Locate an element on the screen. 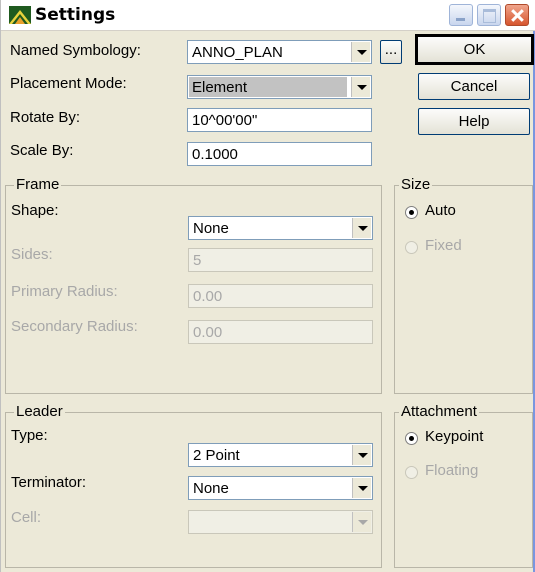 This screenshot has width=535, height=572. leader-group-title: Leader is located at coordinates (39, 411).